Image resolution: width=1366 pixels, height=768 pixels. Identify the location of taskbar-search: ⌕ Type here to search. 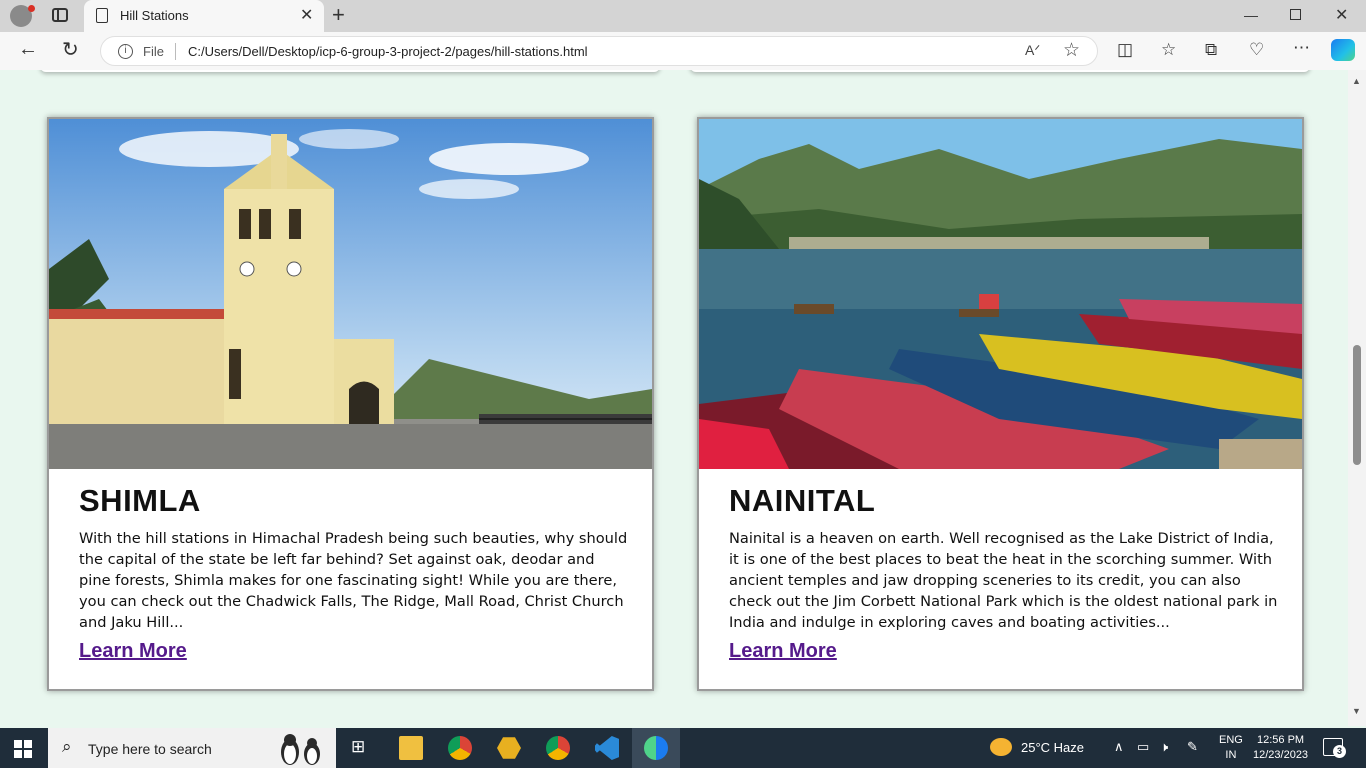
(192, 748).